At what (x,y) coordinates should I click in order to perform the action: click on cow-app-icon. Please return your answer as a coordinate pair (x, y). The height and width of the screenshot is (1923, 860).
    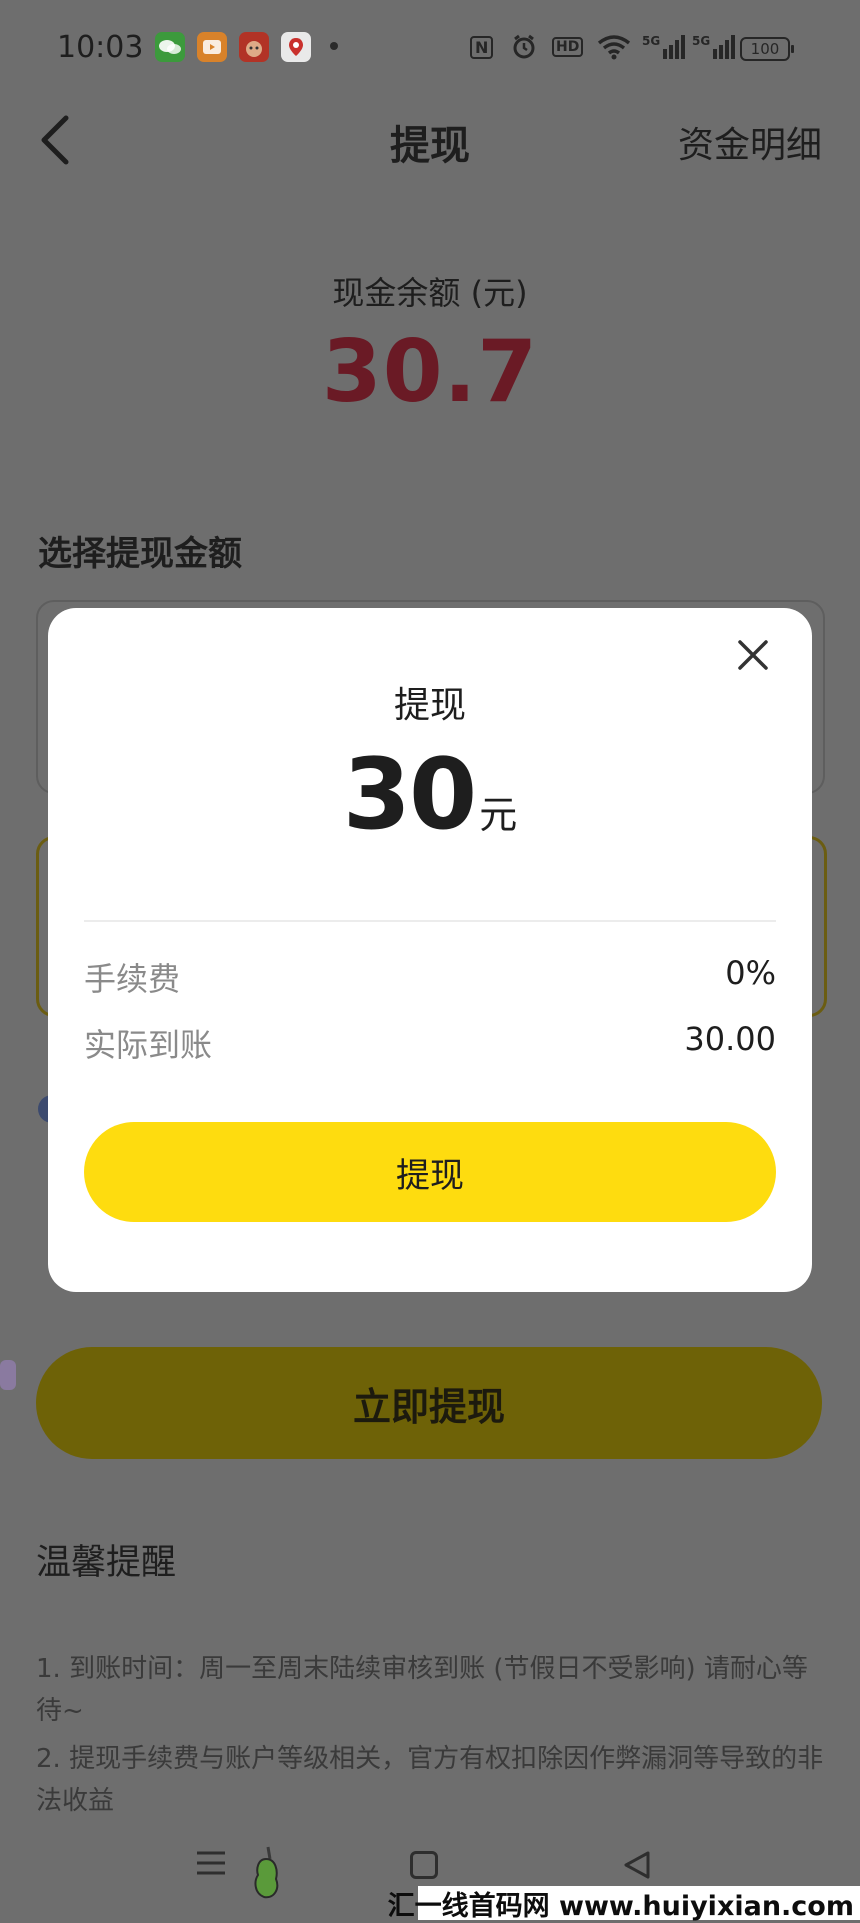
    Looking at the image, I should click on (254, 47).